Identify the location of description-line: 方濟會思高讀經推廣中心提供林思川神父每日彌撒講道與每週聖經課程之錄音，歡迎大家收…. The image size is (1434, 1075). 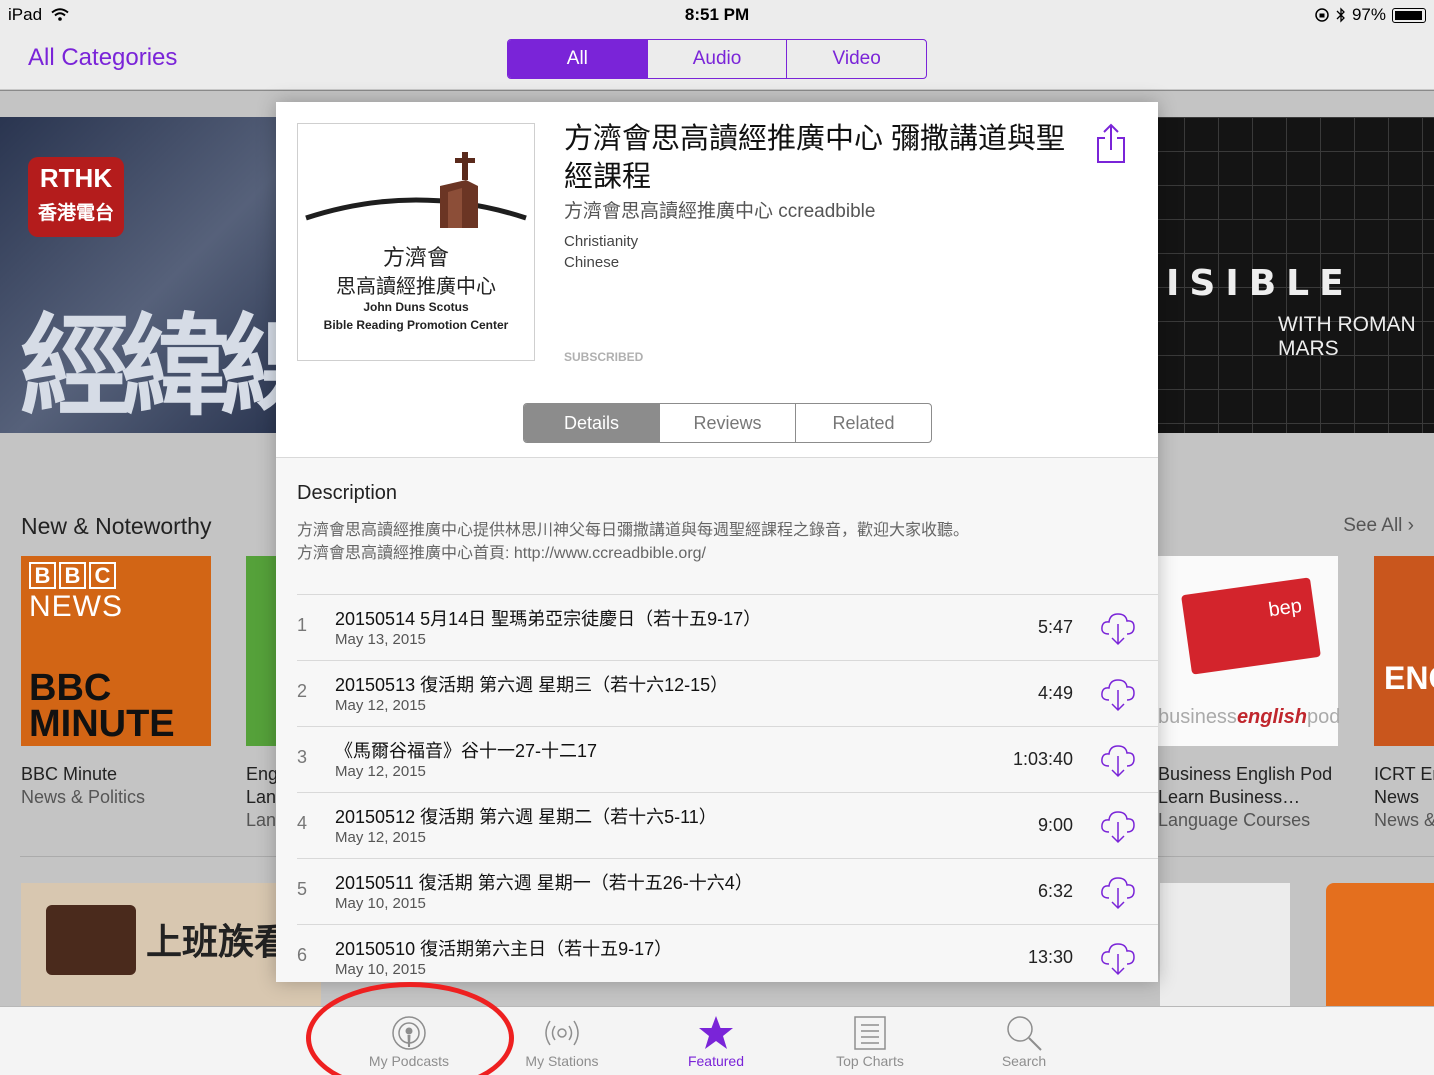
(633, 530).